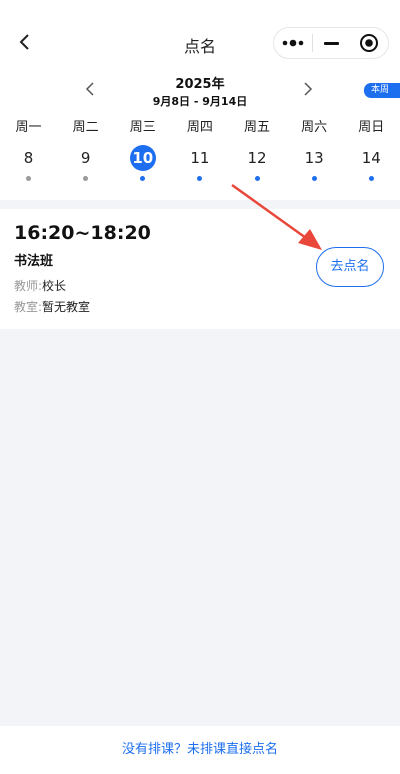 The height and width of the screenshot is (774, 400). I want to click on weekday-label: 周五, so click(257, 127).